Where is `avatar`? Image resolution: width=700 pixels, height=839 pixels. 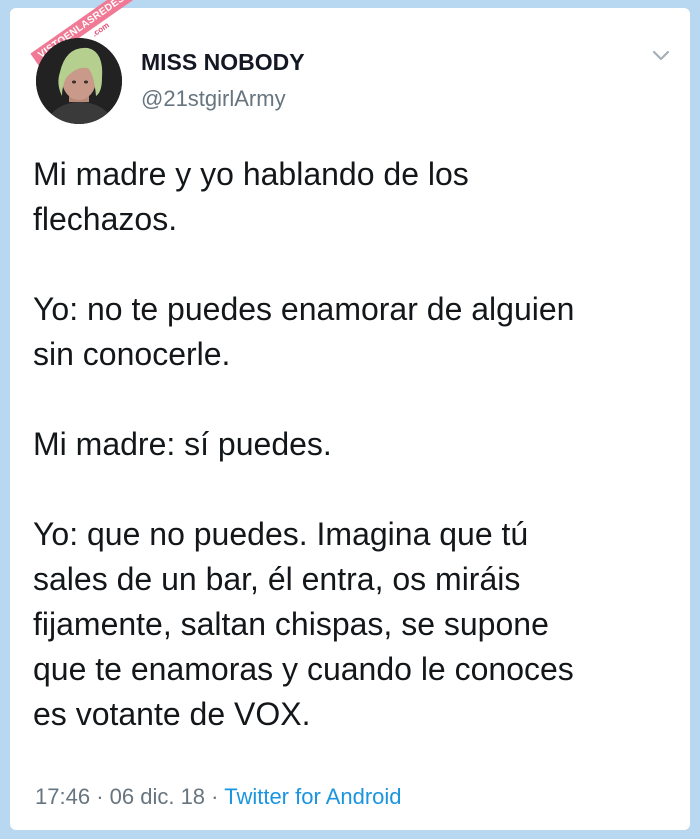 avatar is located at coordinates (79, 81).